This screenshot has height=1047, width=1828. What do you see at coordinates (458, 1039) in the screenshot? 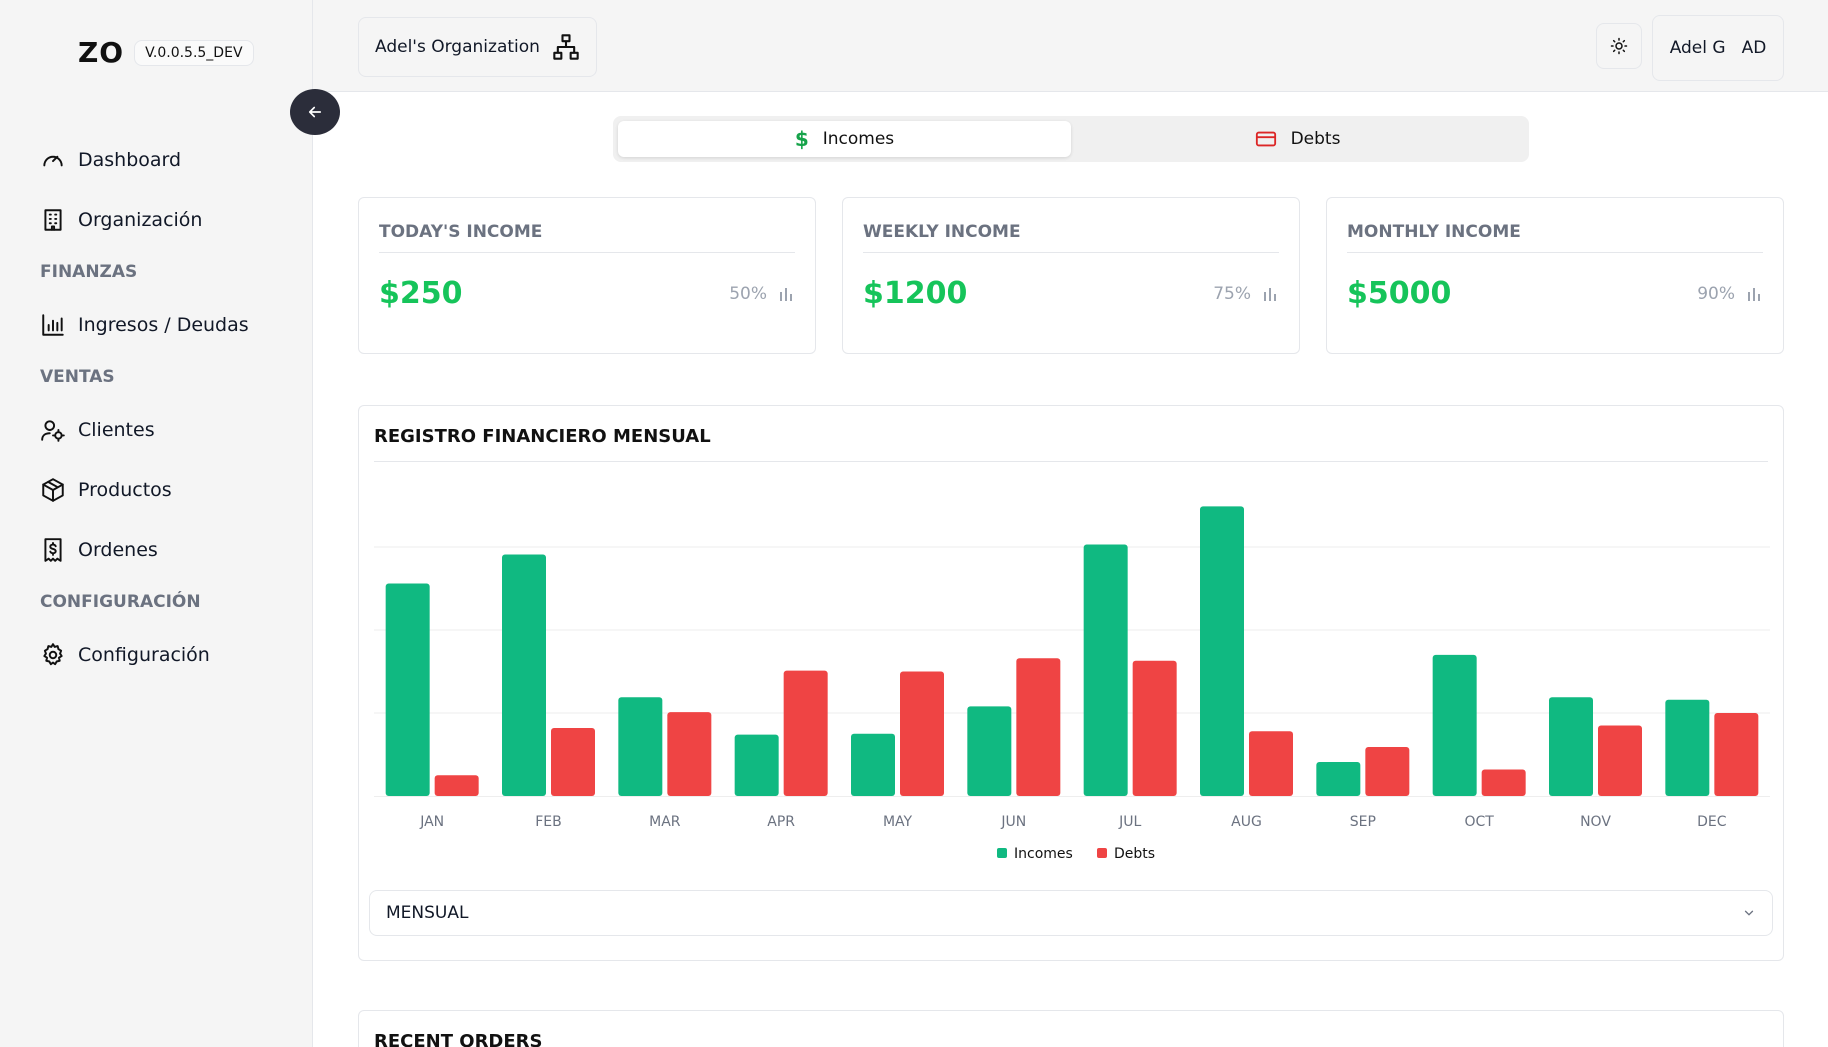
I see `recent-orders-title: RECENT ORDERS` at bounding box center [458, 1039].